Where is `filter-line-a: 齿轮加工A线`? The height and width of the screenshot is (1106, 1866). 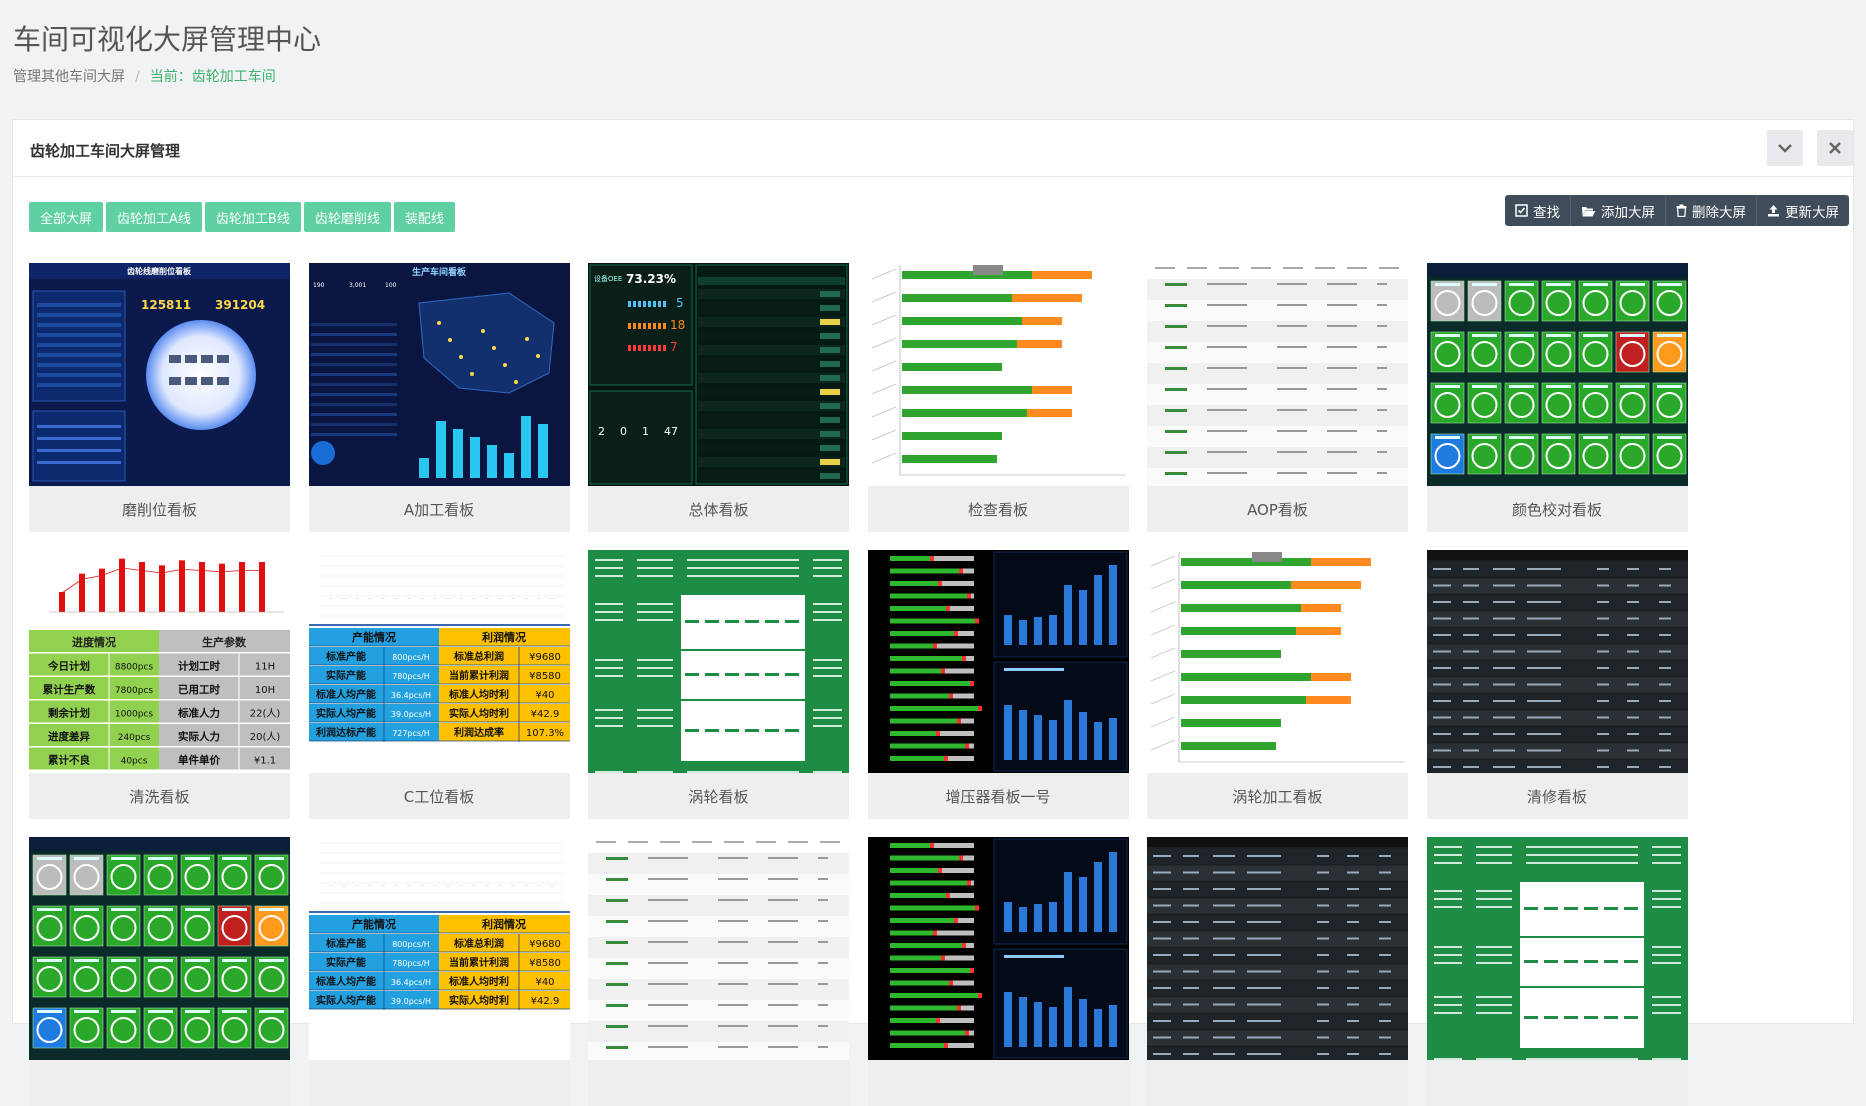 filter-line-a: 齿轮加工A线 is located at coordinates (154, 217).